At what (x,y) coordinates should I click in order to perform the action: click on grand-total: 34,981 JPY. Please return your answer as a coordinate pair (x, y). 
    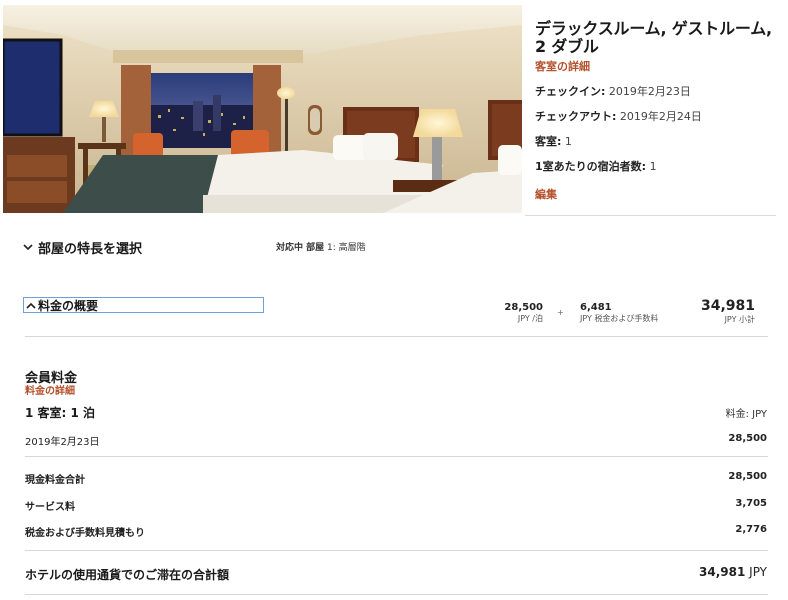
    Looking at the image, I should click on (733, 572).